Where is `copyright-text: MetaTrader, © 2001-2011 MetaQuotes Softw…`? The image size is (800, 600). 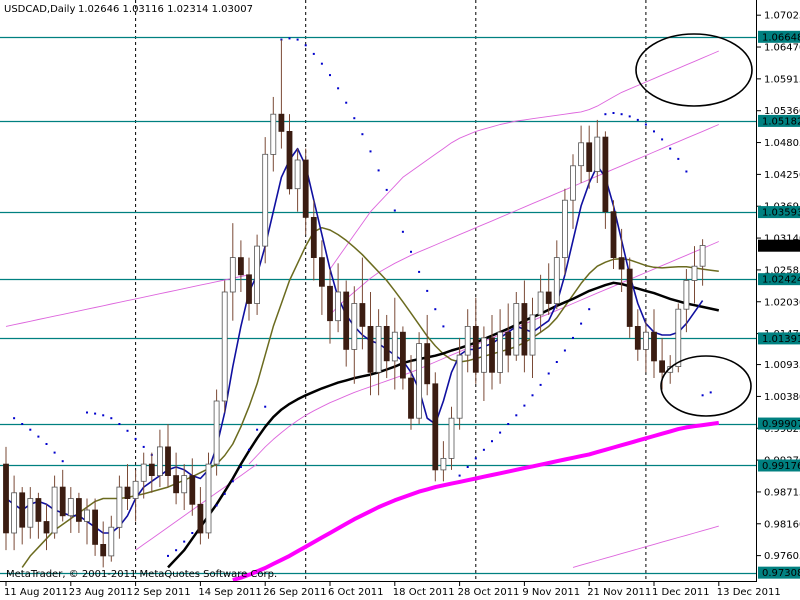 copyright-text: MetaTrader, © 2001-2011 MetaQuotes Softw… is located at coordinates (141, 574).